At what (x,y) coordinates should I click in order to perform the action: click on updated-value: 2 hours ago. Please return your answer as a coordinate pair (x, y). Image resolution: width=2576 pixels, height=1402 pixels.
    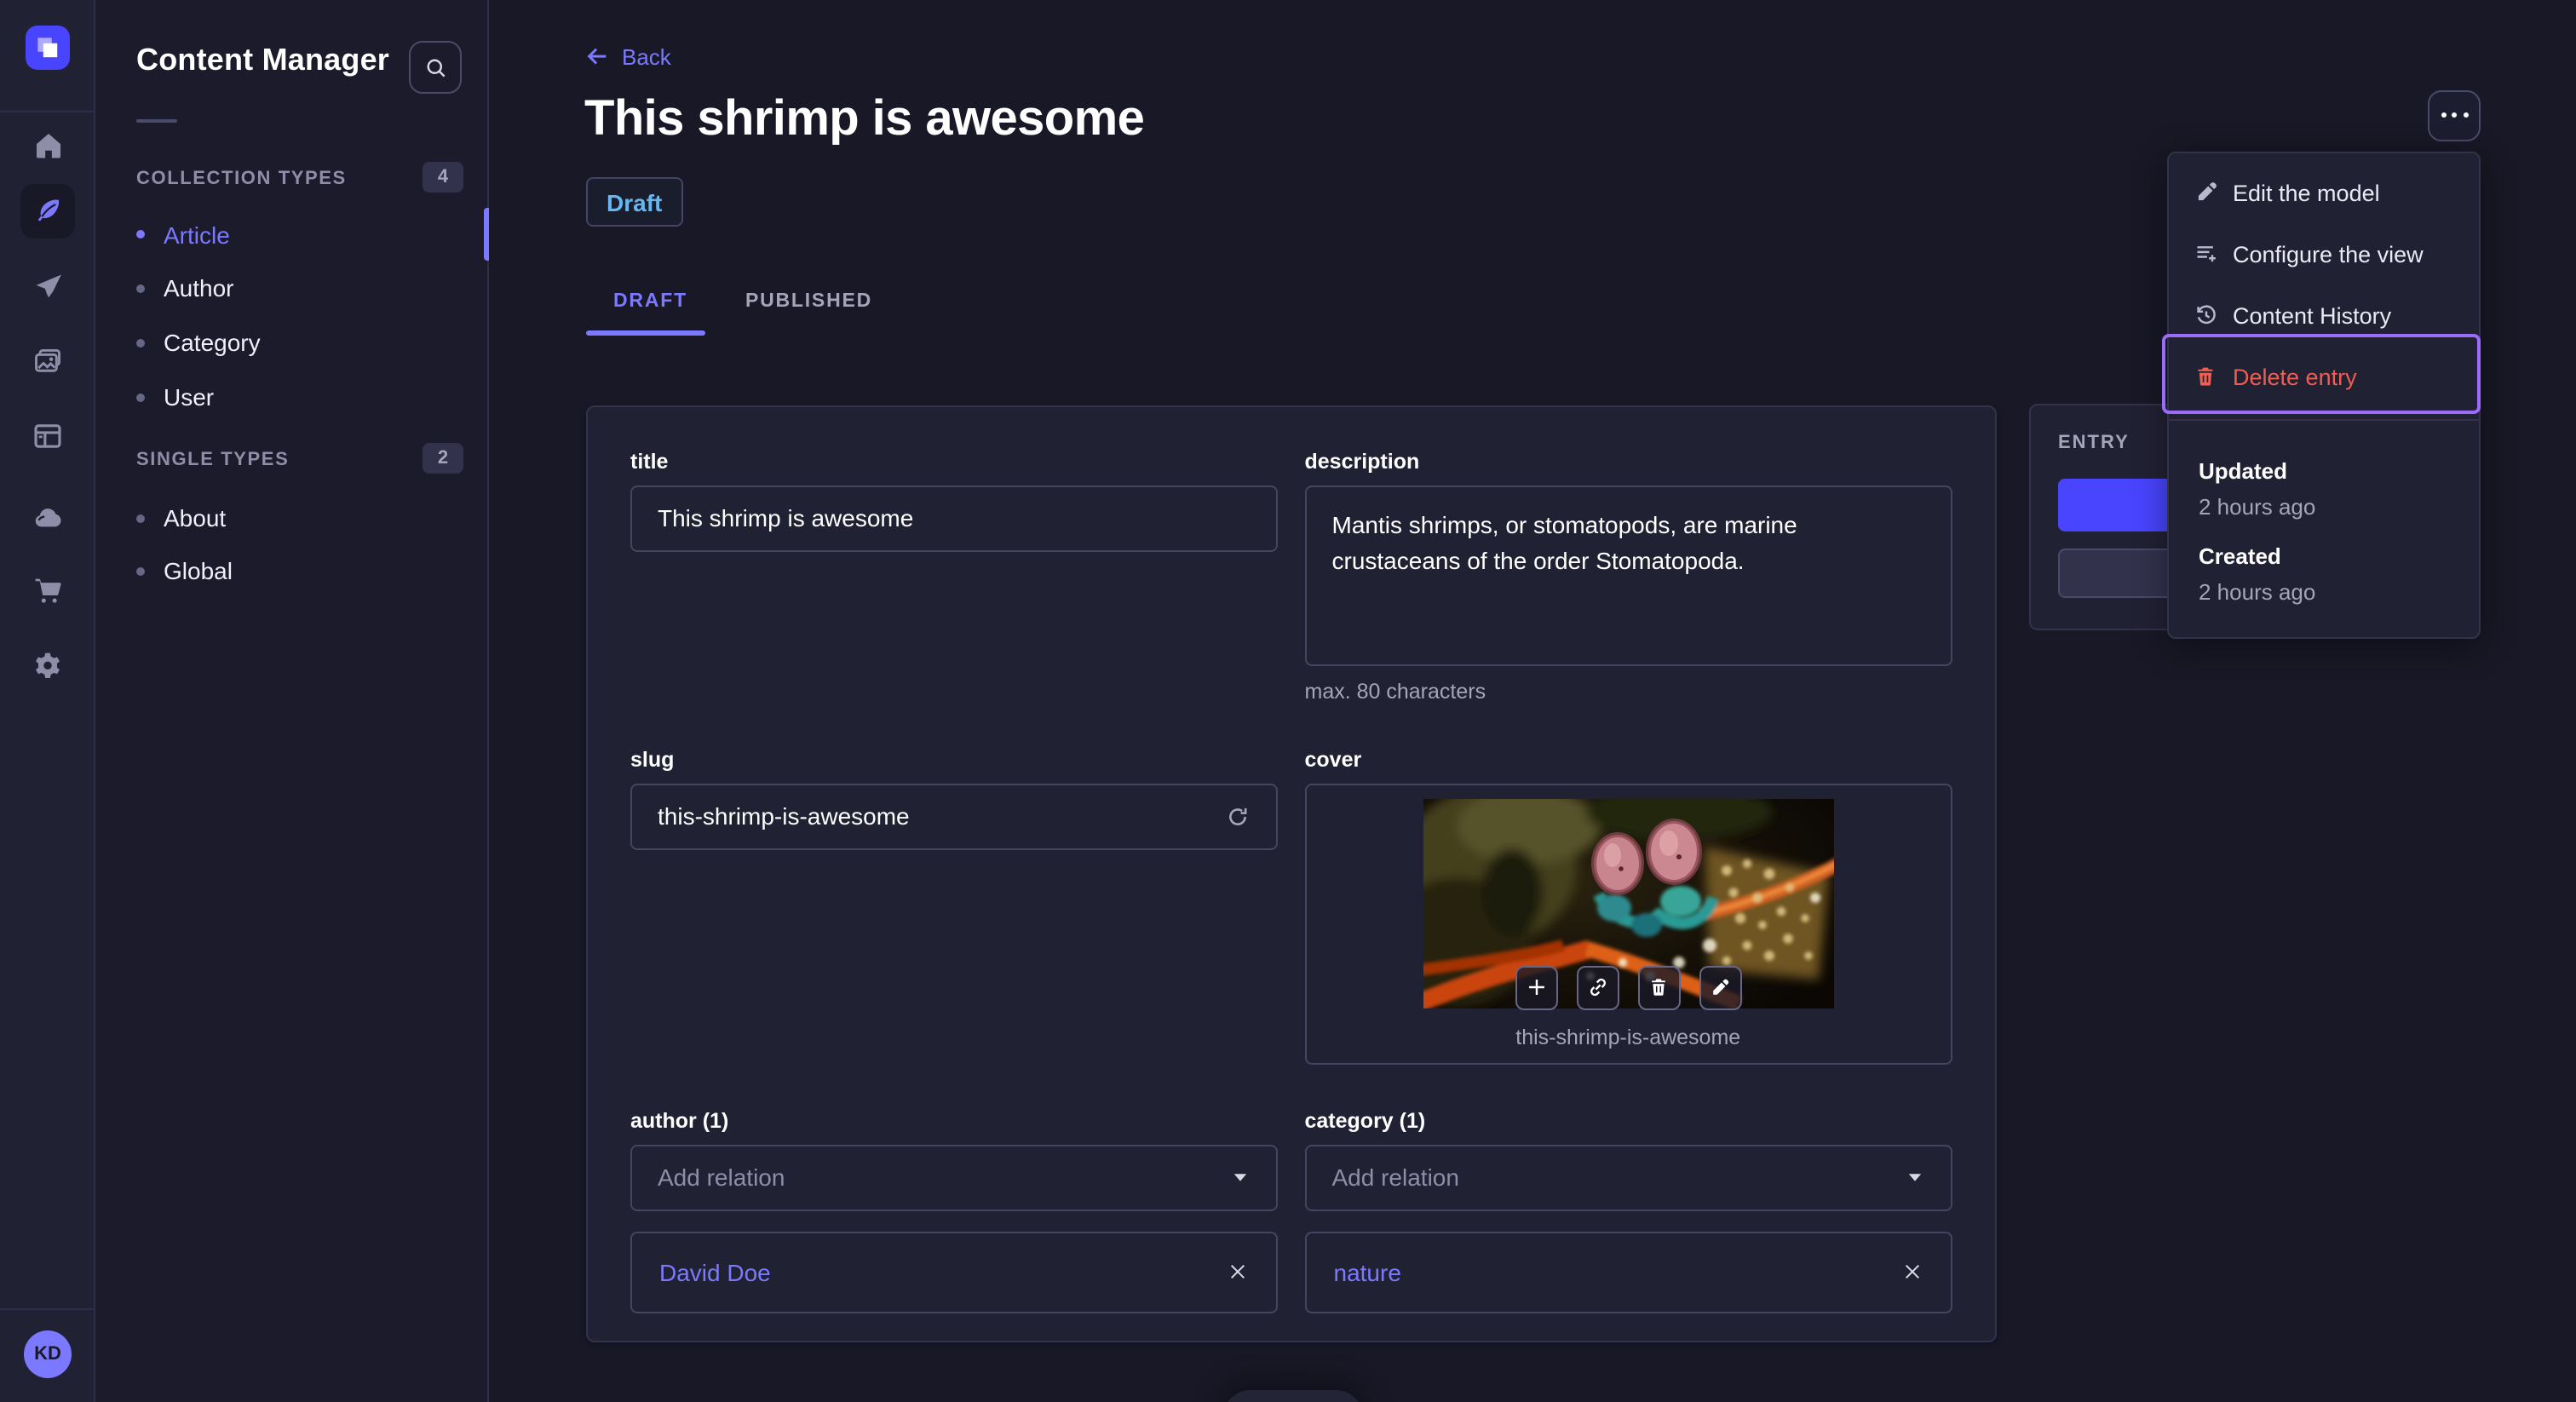
    Looking at the image, I should click on (2257, 506).